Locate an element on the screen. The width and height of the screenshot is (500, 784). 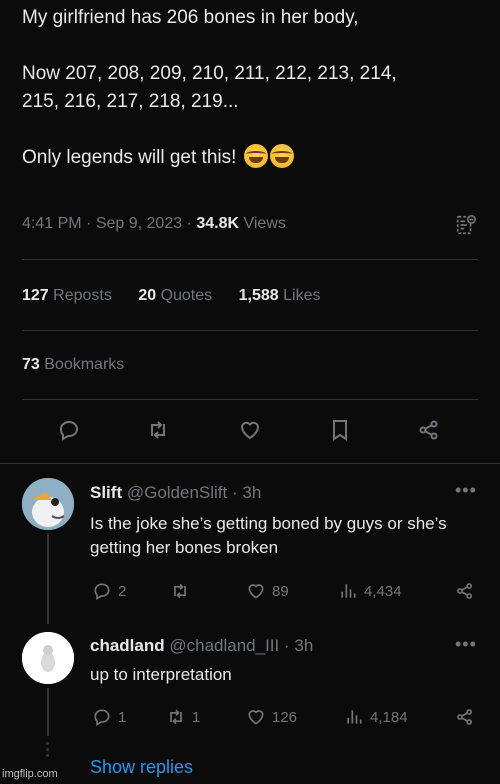
reply-author-name: chadland is located at coordinates (127, 645).